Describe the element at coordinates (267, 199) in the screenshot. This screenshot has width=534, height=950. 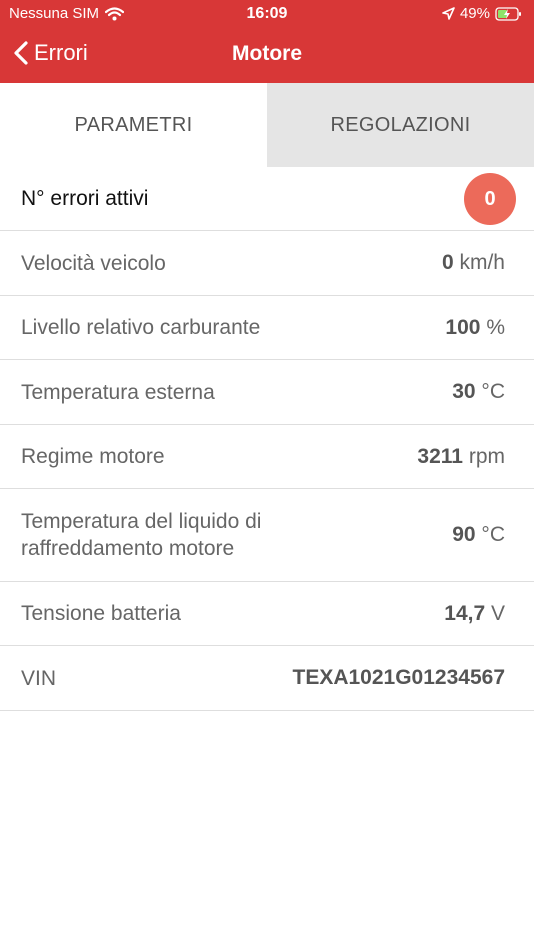
I see `active-errors-row: N° errori attivi 0` at that location.